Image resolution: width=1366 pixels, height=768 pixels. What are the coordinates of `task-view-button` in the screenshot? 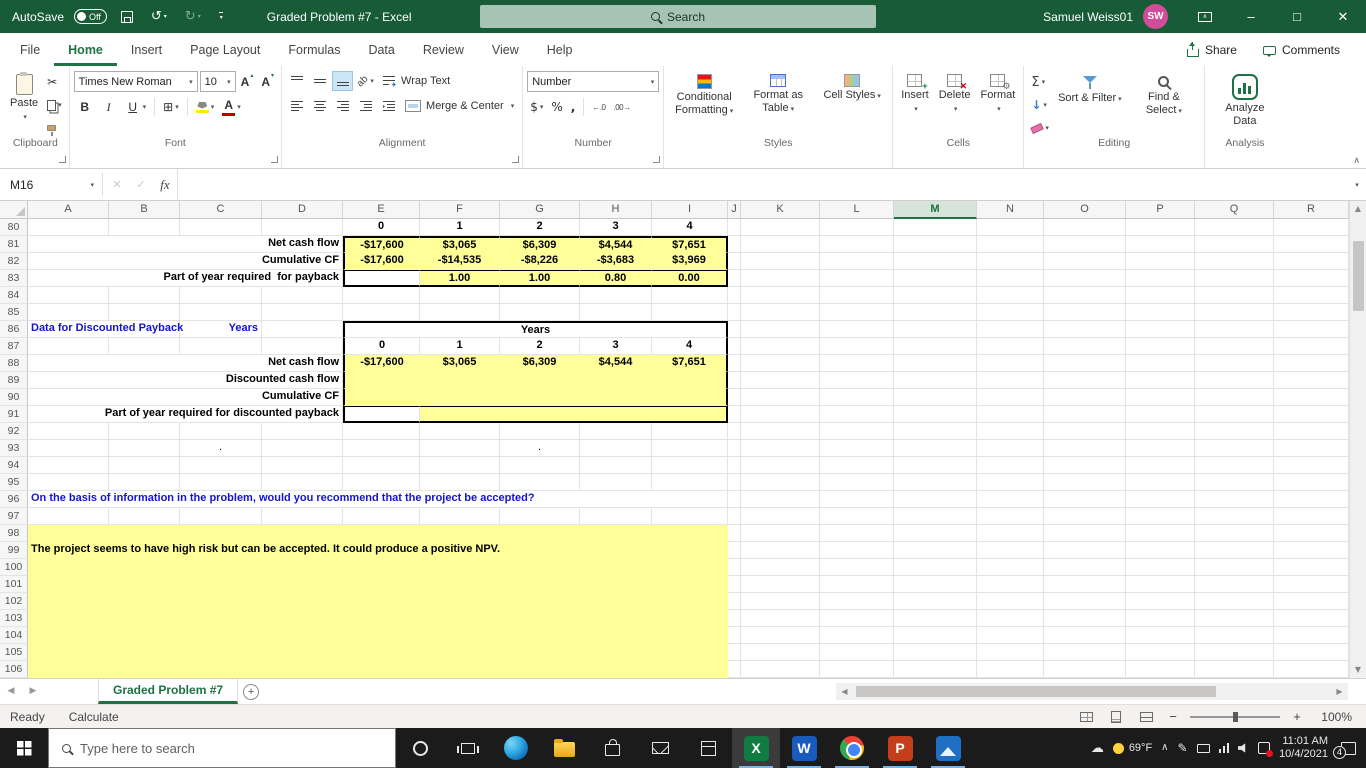 It's located at (468, 748).